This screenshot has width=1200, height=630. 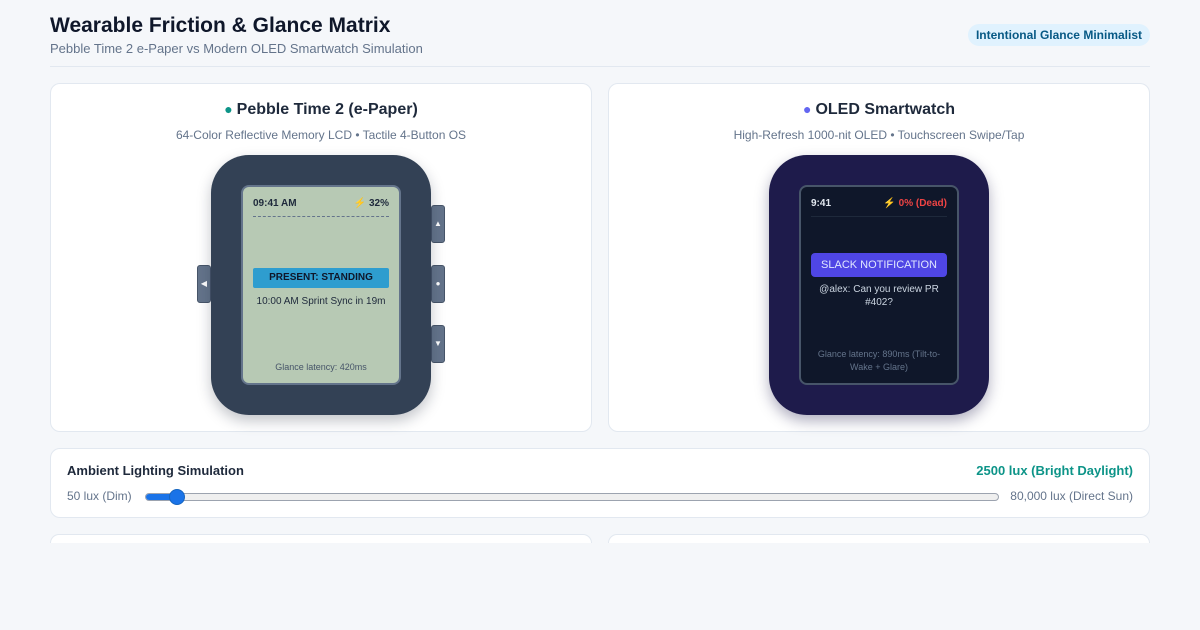 I want to click on pebble-status-banner: PRESENT: STANDING, so click(x=321, y=278).